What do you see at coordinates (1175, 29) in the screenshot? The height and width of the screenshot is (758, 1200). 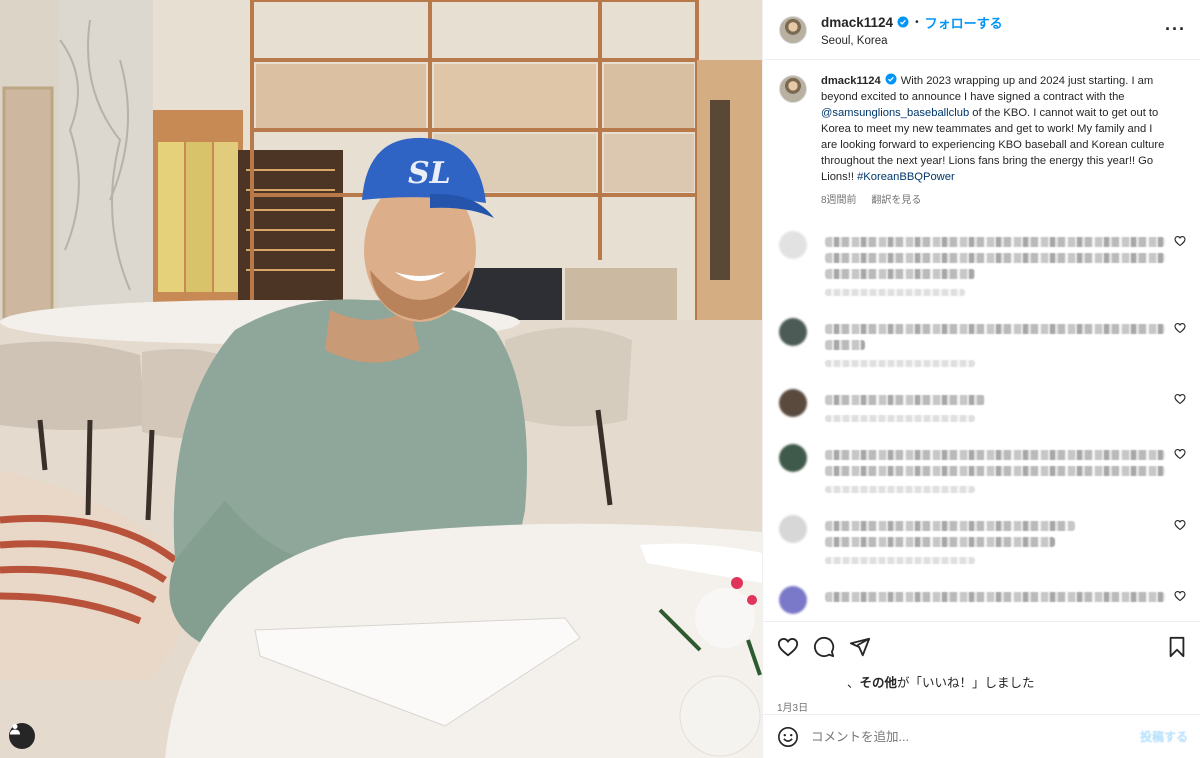 I see `more-horizontal-icon: ···` at bounding box center [1175, 29].